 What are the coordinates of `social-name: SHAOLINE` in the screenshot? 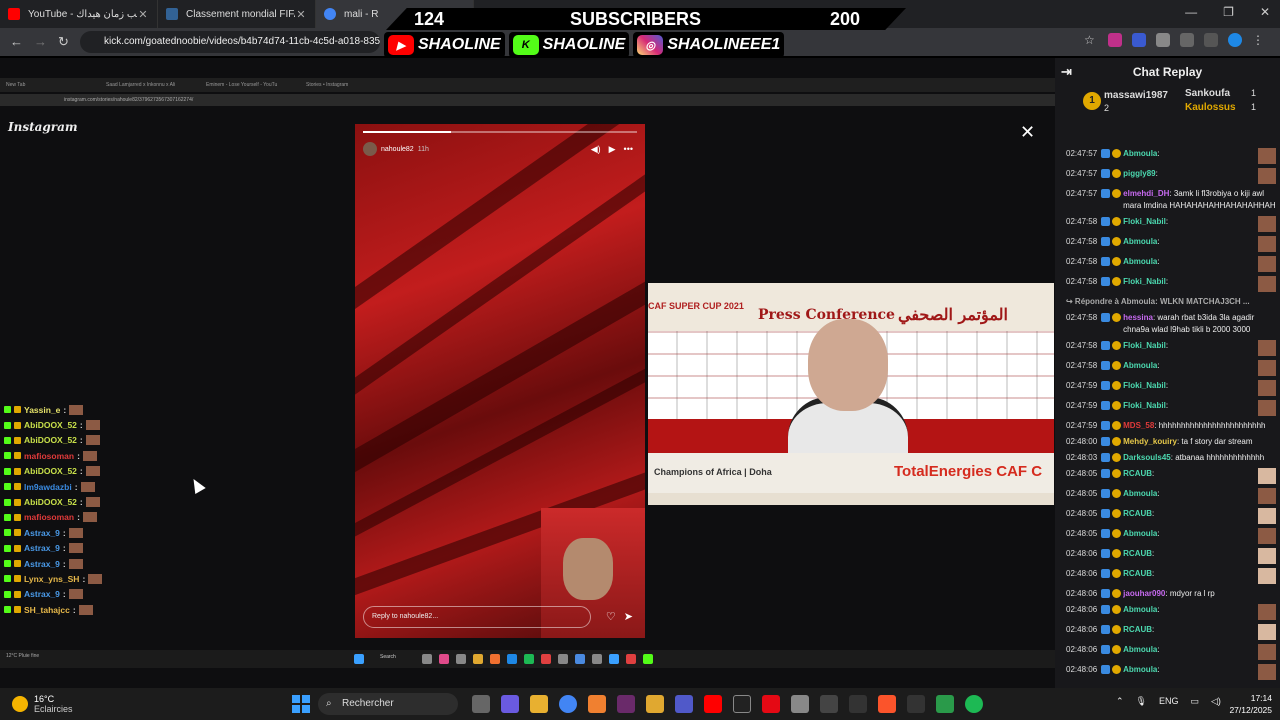 It's located at (584, 44).